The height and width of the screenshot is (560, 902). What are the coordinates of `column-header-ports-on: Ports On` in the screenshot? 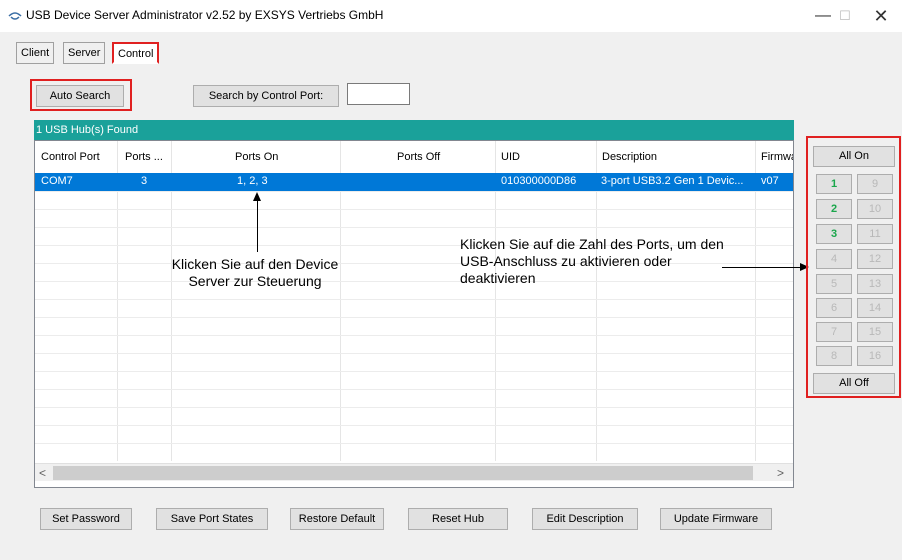 It's located at (265, 157).